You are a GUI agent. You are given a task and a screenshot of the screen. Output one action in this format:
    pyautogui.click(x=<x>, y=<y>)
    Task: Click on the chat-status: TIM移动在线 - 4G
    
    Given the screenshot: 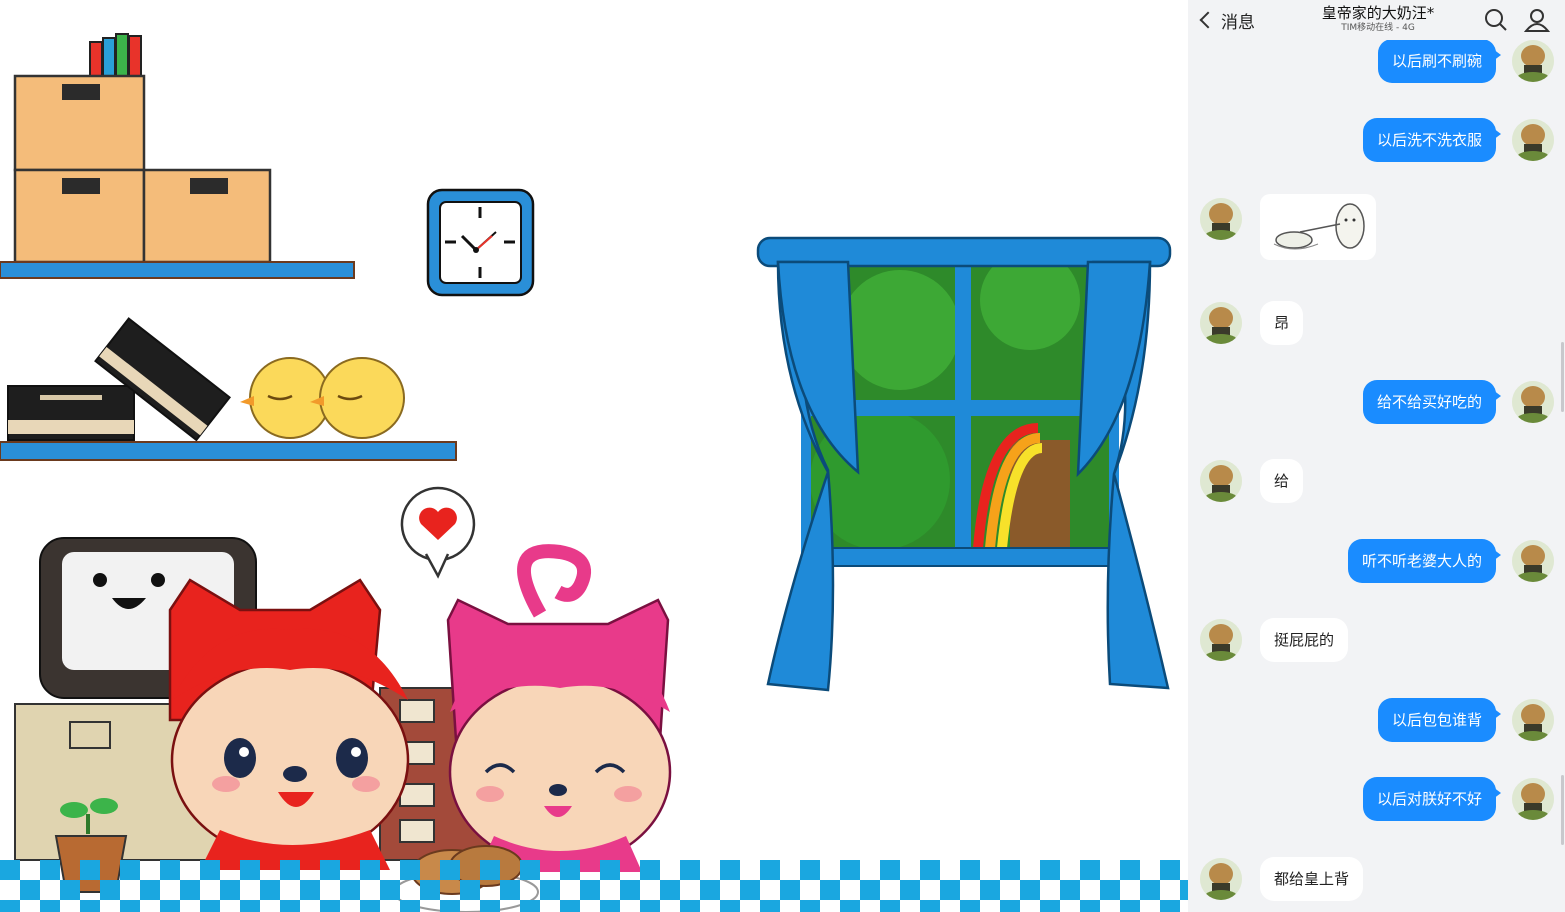 What is the action you would take?
    pyautogui.click(x=1378, y=28)
    